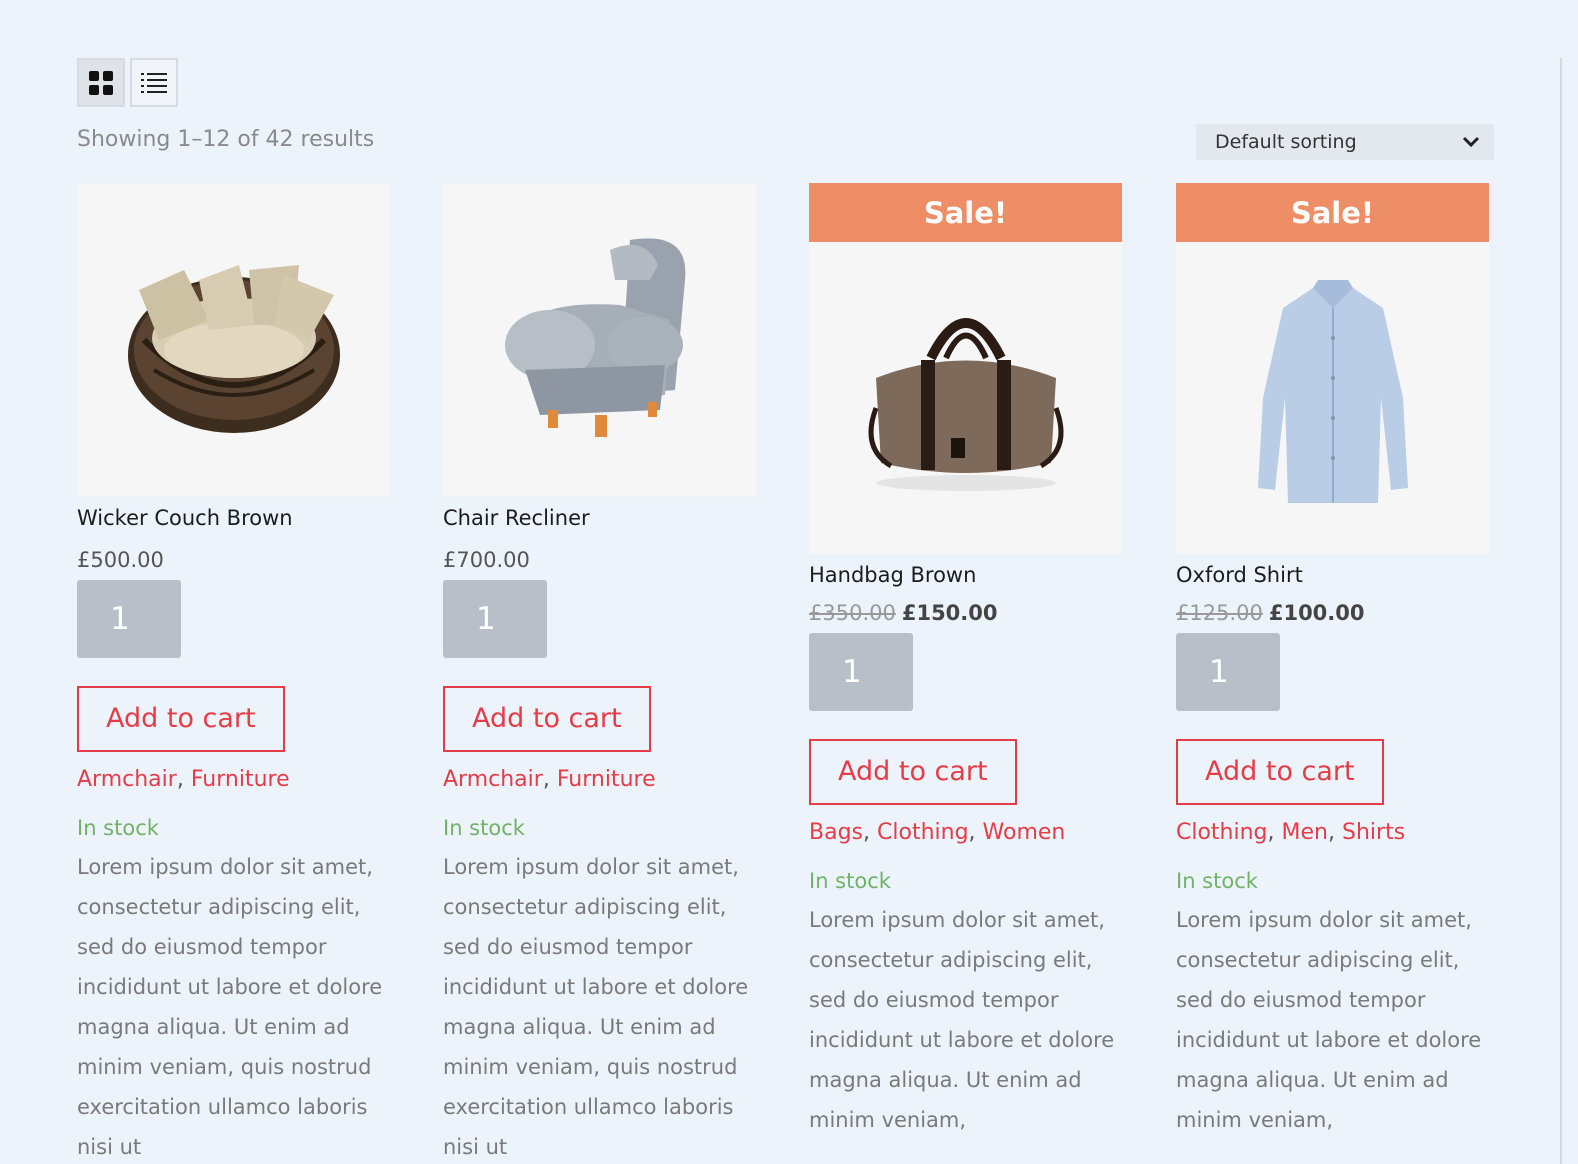 The height and width of the screenshot is (1164, 1578). What do you see at coordinates (234, 518) in the screenshot?
I see `product-title: Wicker Couch Brown` at bounding box center [234, 518].